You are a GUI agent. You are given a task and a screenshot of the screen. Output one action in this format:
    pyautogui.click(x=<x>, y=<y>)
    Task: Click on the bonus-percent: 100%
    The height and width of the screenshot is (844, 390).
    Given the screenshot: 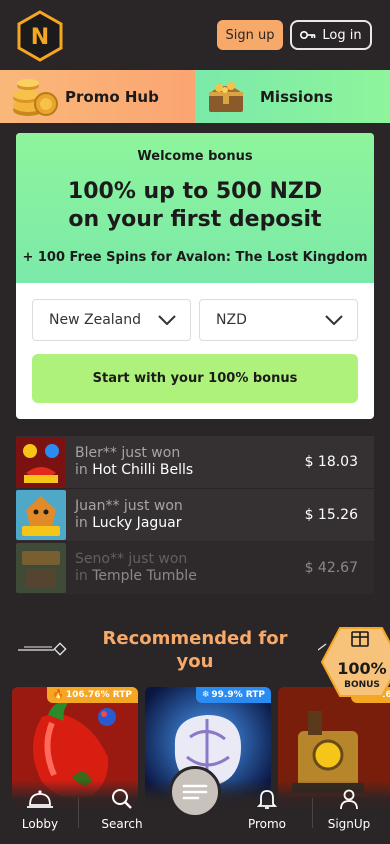 What is the action you would take?
    pyautogui.click(x=361, y=668)
    